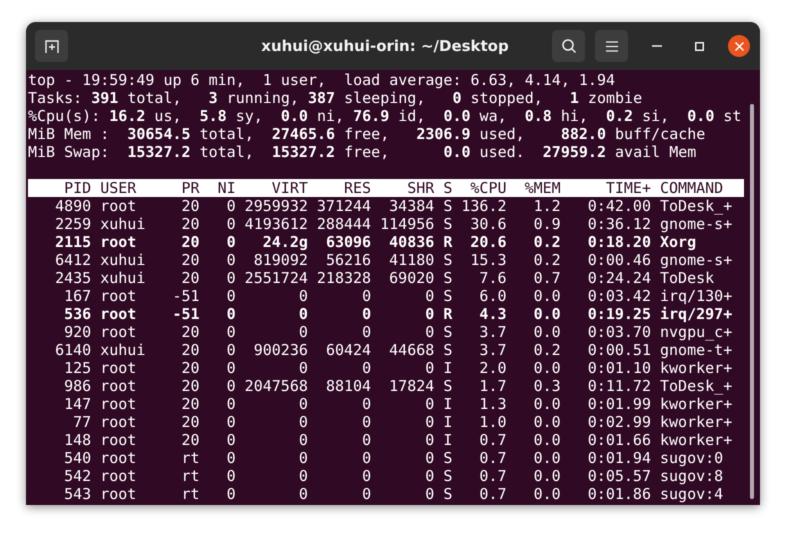  What do you see at coordinates (190, 188) in the screenshot?
I see `column-header: PR` at bounding box center [190, 188].